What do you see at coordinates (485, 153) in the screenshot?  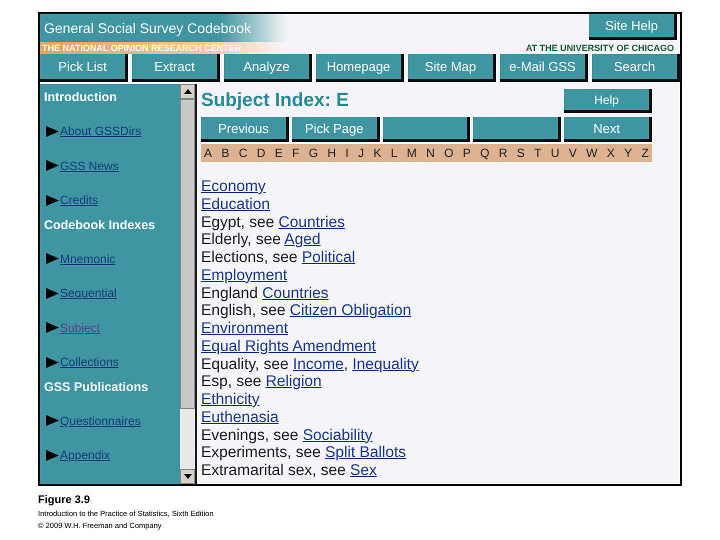 I see `letter-link: Q` at bounding box center [485, 153].